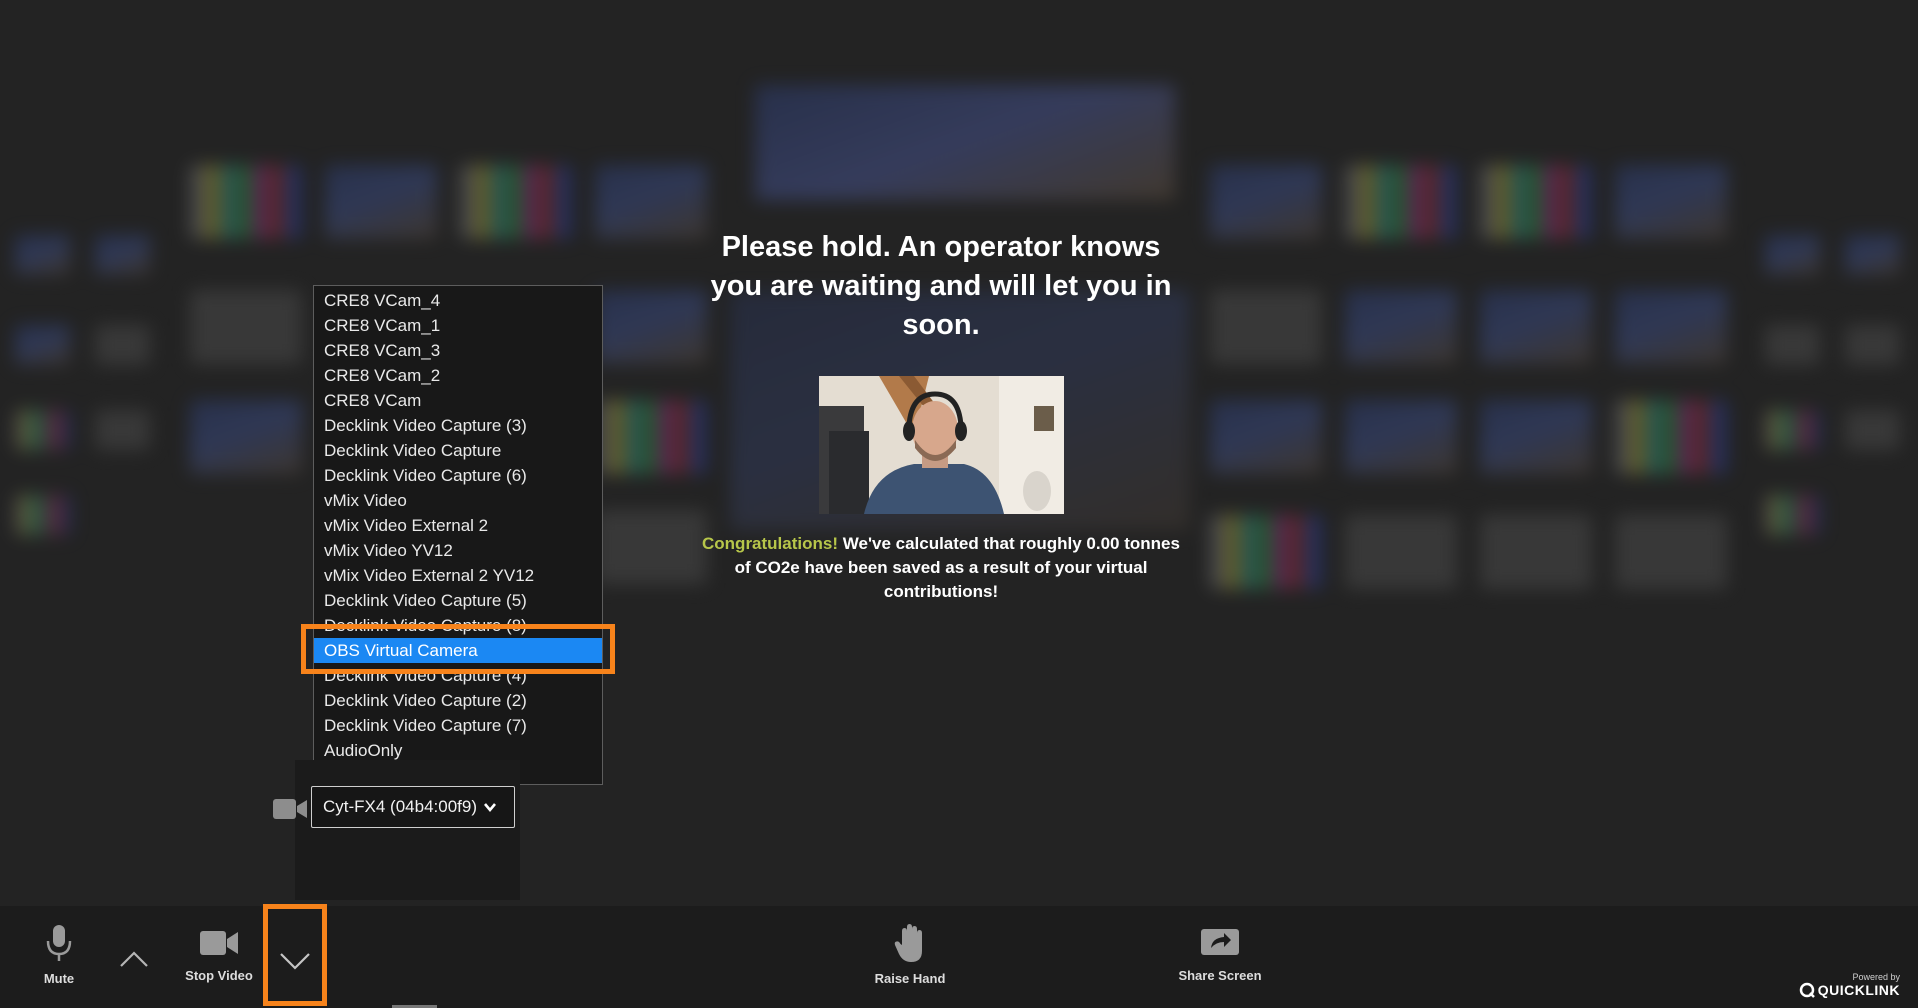 The width and height of the screenshot is (1918, 1008). I want to click on camera-option: CRE8 VCam, so click(458, 400).